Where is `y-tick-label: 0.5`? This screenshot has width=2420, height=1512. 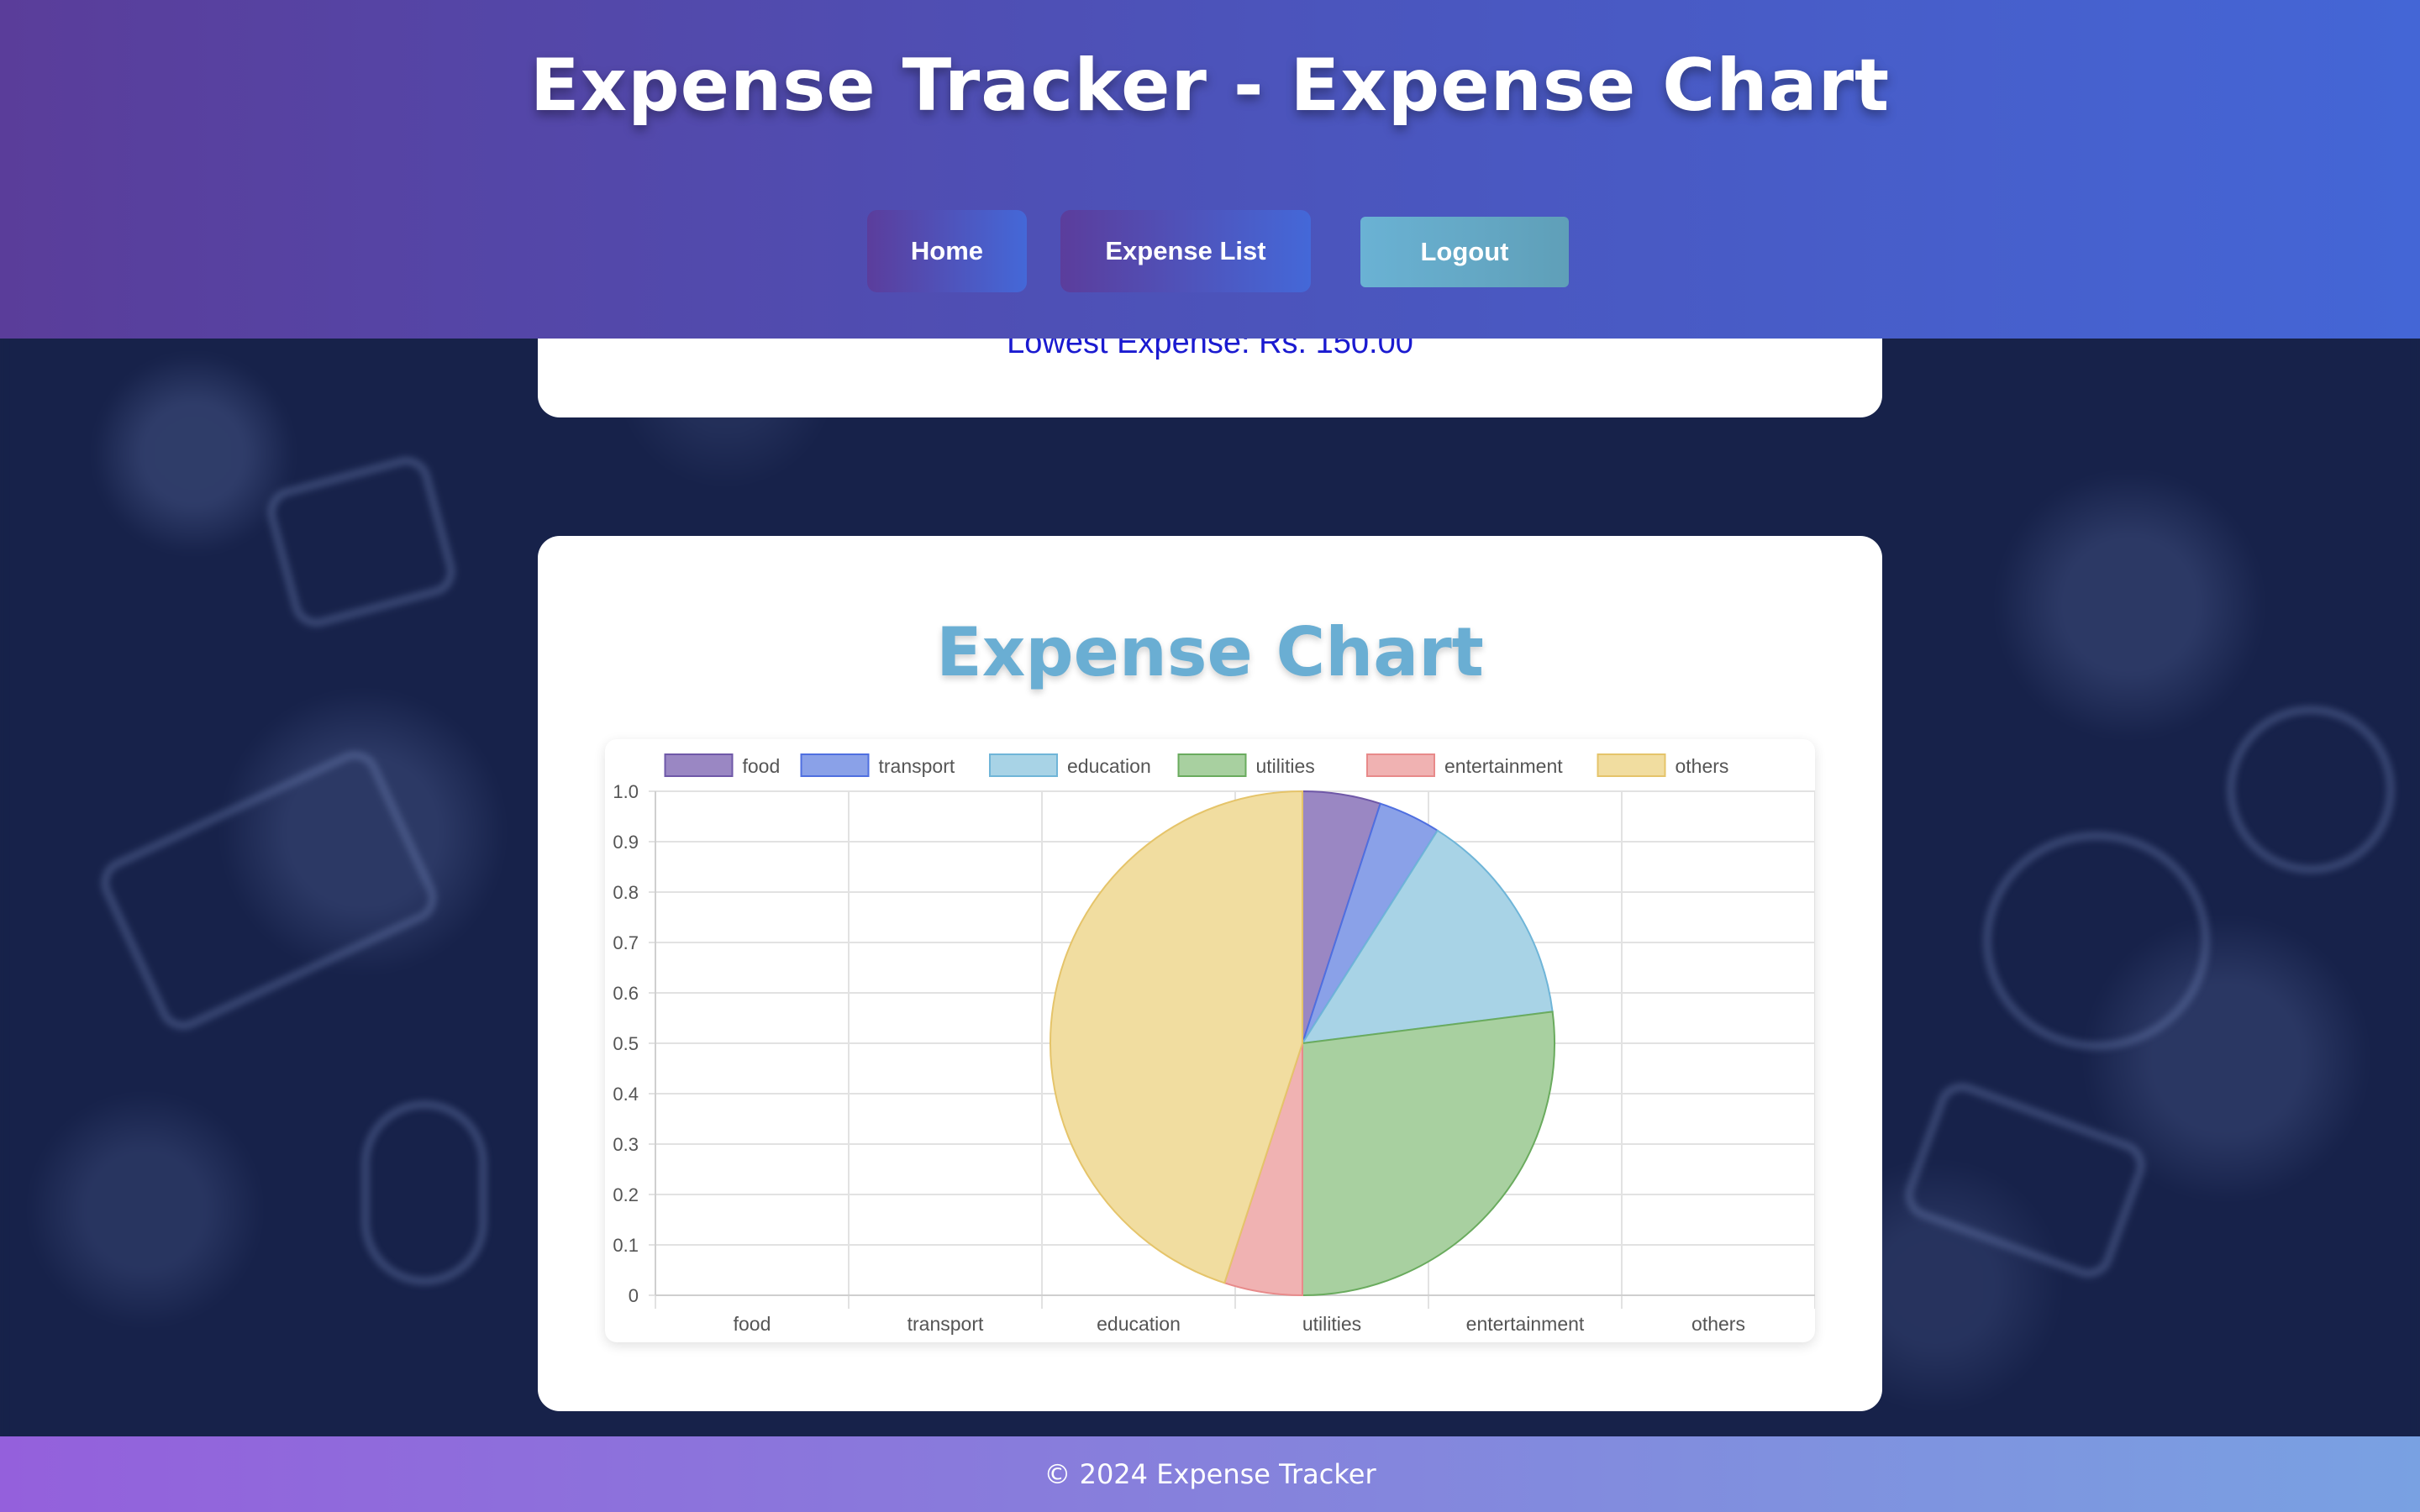 y-tick-label: 0.5 is located at coordinates (626, 1043).